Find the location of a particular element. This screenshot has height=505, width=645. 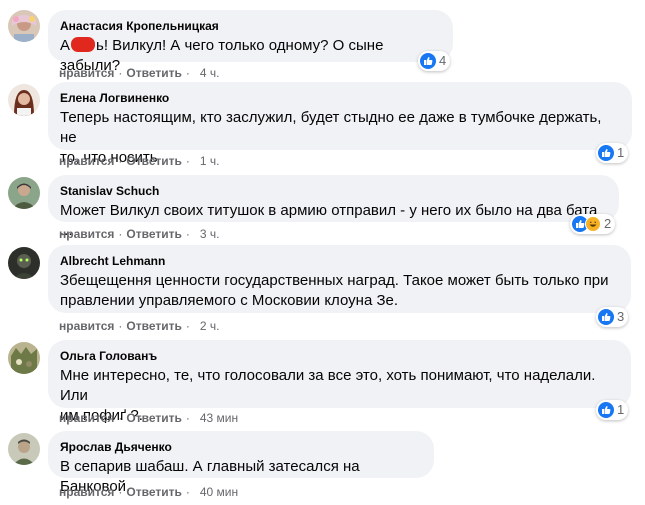

comment-time: 3 ч. is located at coordinates (210, 234).